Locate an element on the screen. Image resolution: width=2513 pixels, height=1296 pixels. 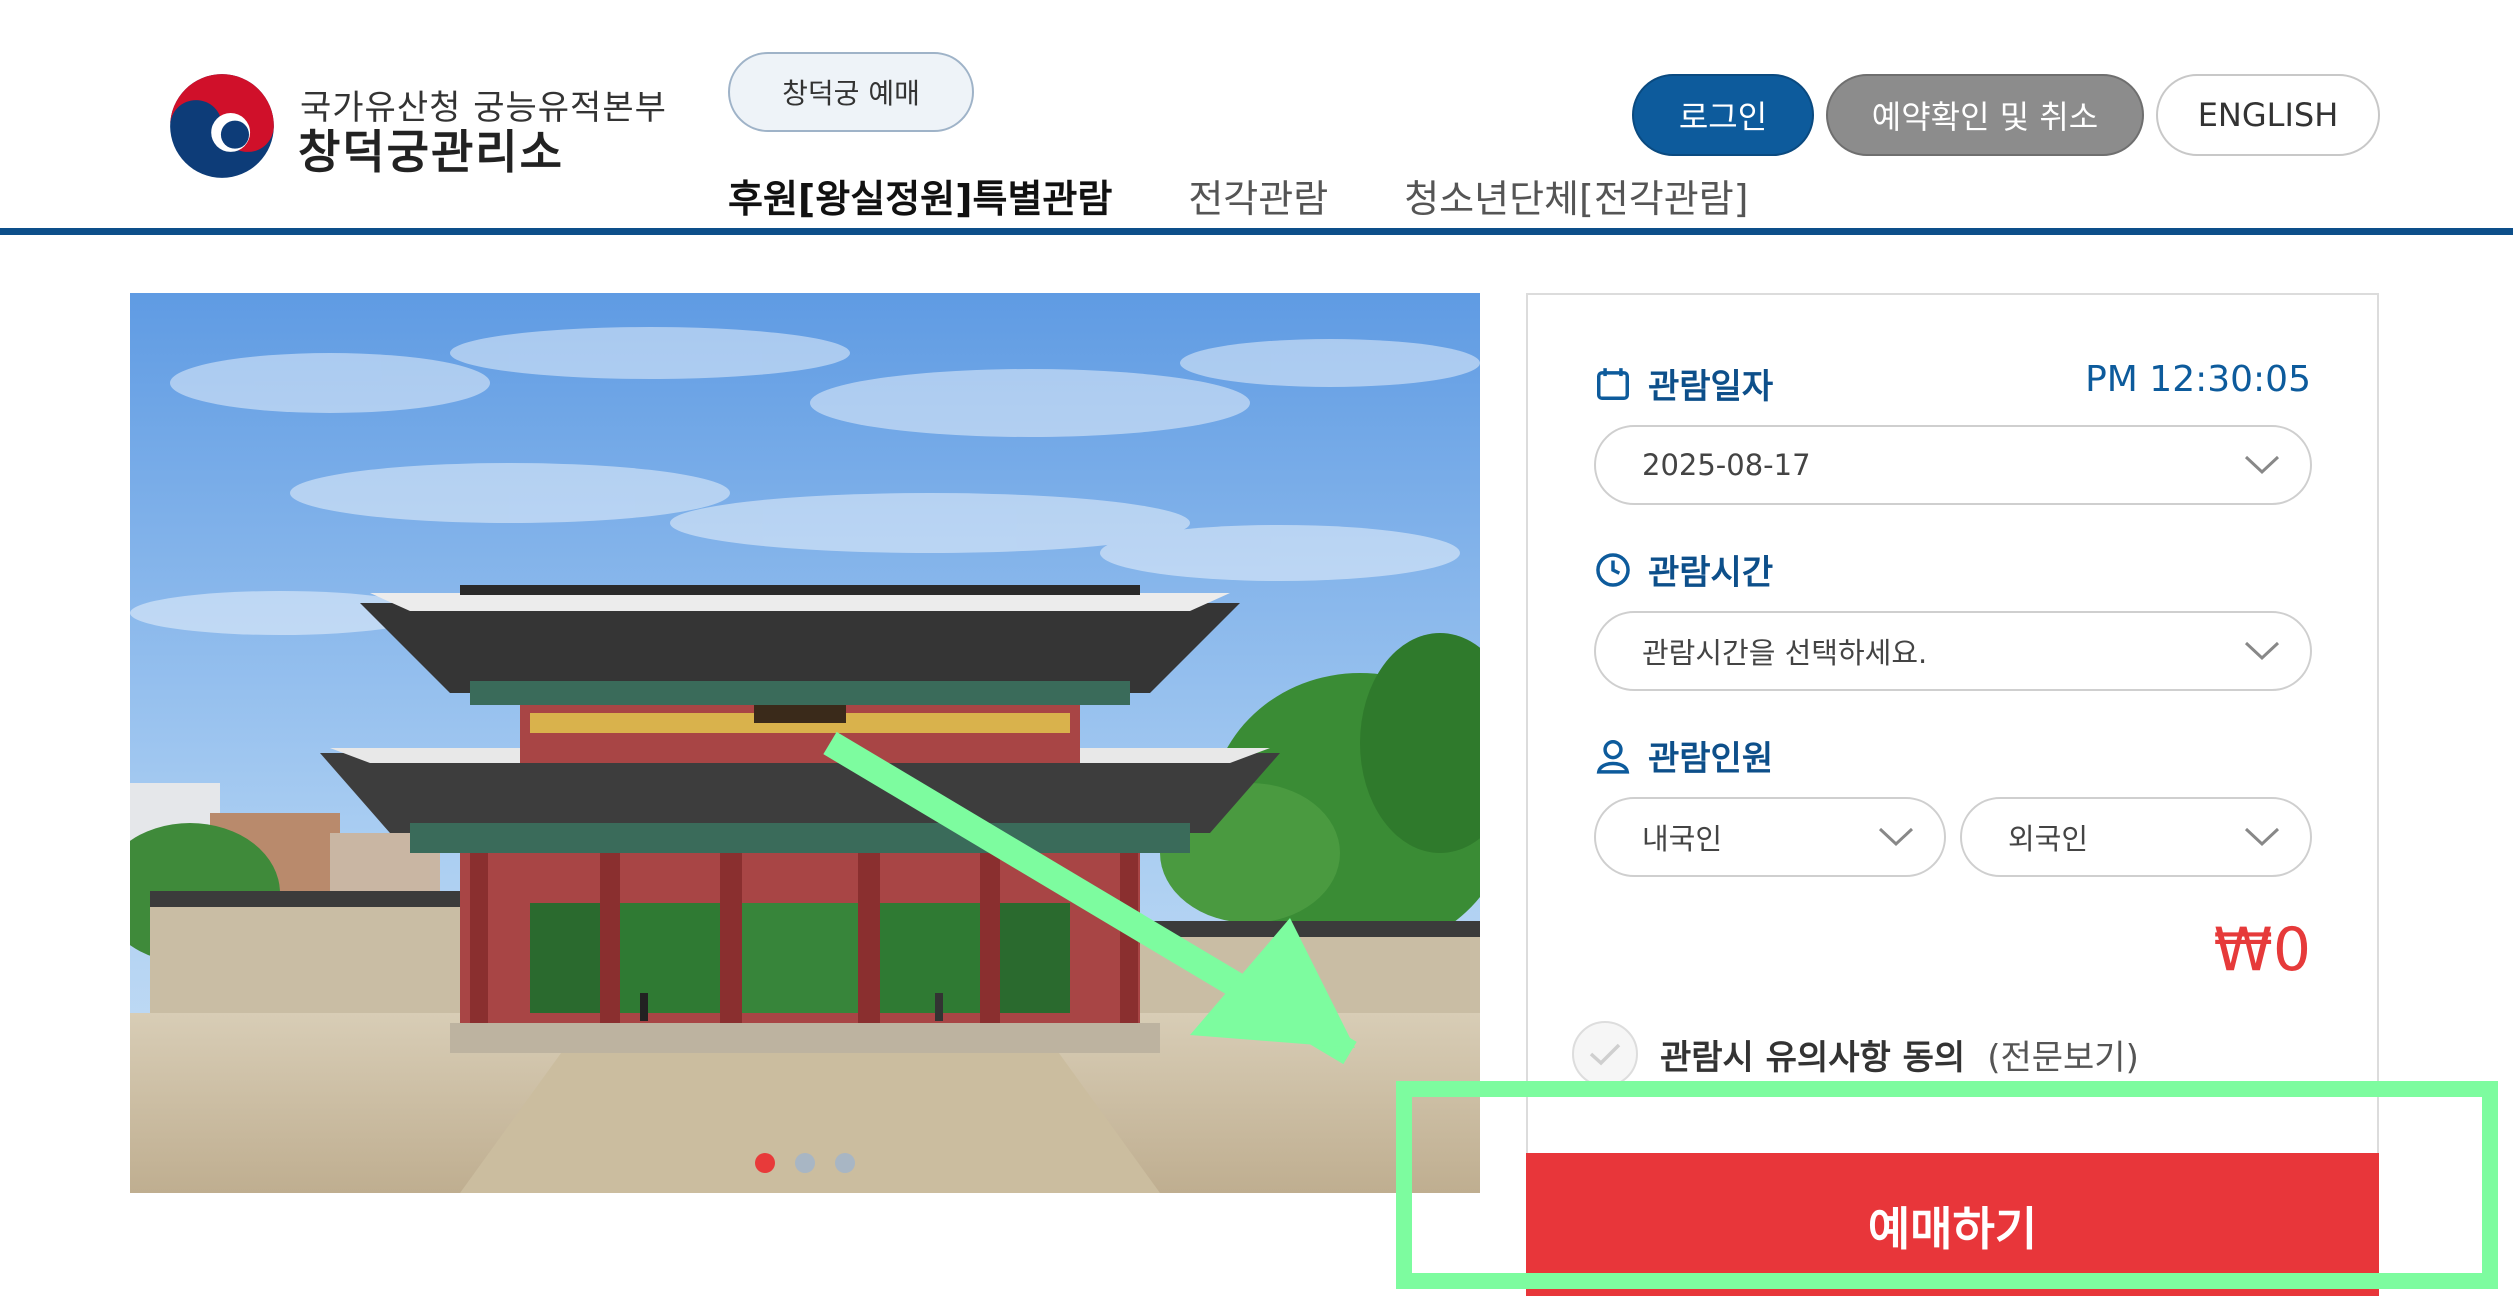
domestic-visitor-label: 내국인 is located at coordinates (1682, 839).